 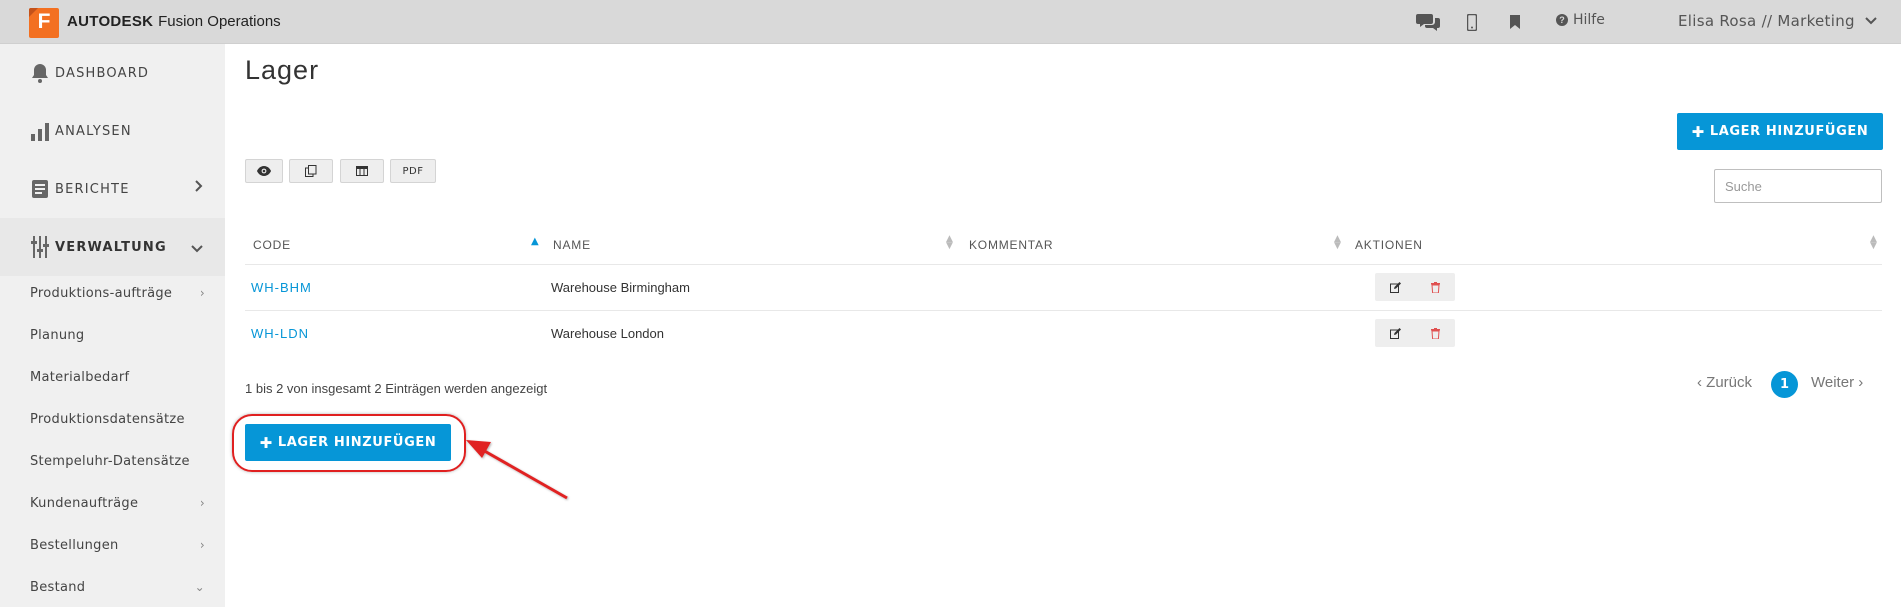 I want to click on sidebar-subitem-label: Produktionsdatensätze, so click(x=107, y=419).